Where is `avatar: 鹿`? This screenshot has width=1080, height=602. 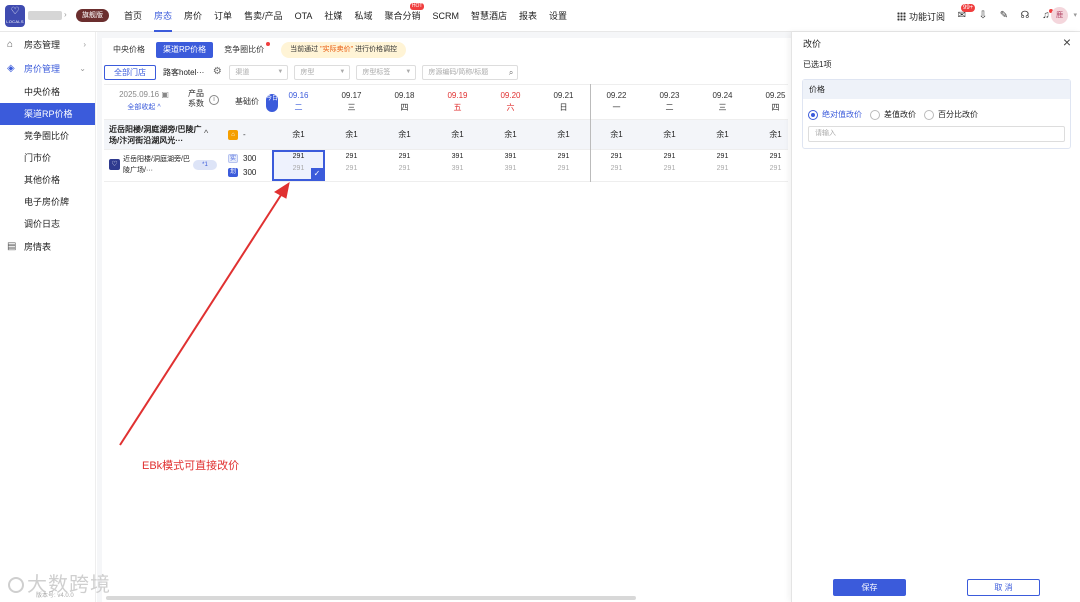 avatar: 鹿 is located at coordinates (1059, 15).